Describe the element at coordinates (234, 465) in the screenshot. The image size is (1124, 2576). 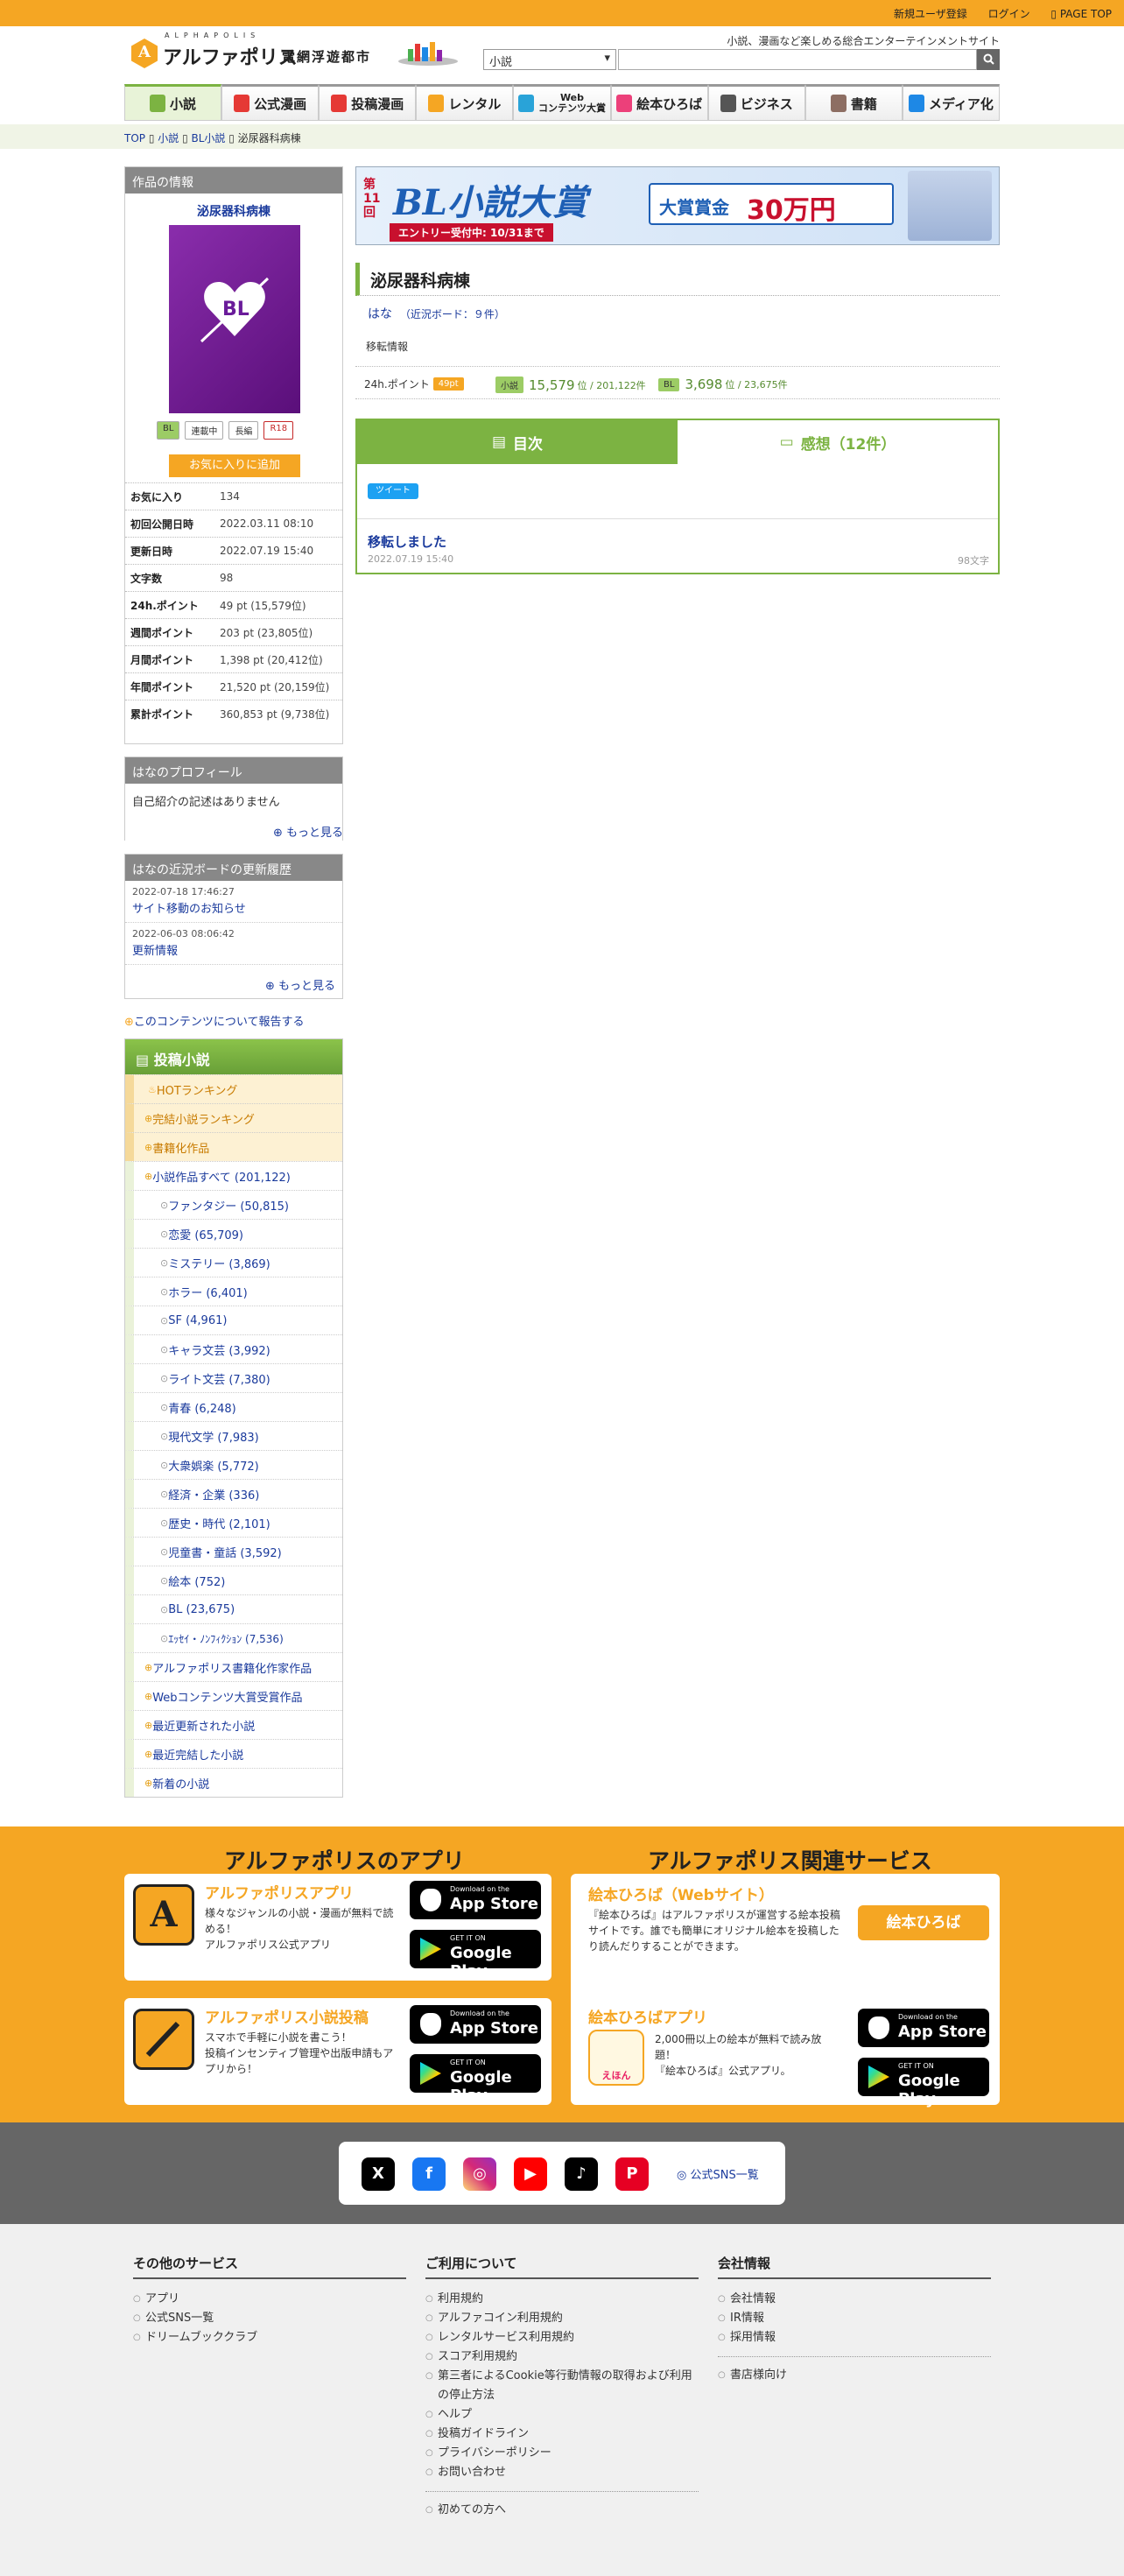
I see `add-favorite-button: お気に入りに追加` at that location.